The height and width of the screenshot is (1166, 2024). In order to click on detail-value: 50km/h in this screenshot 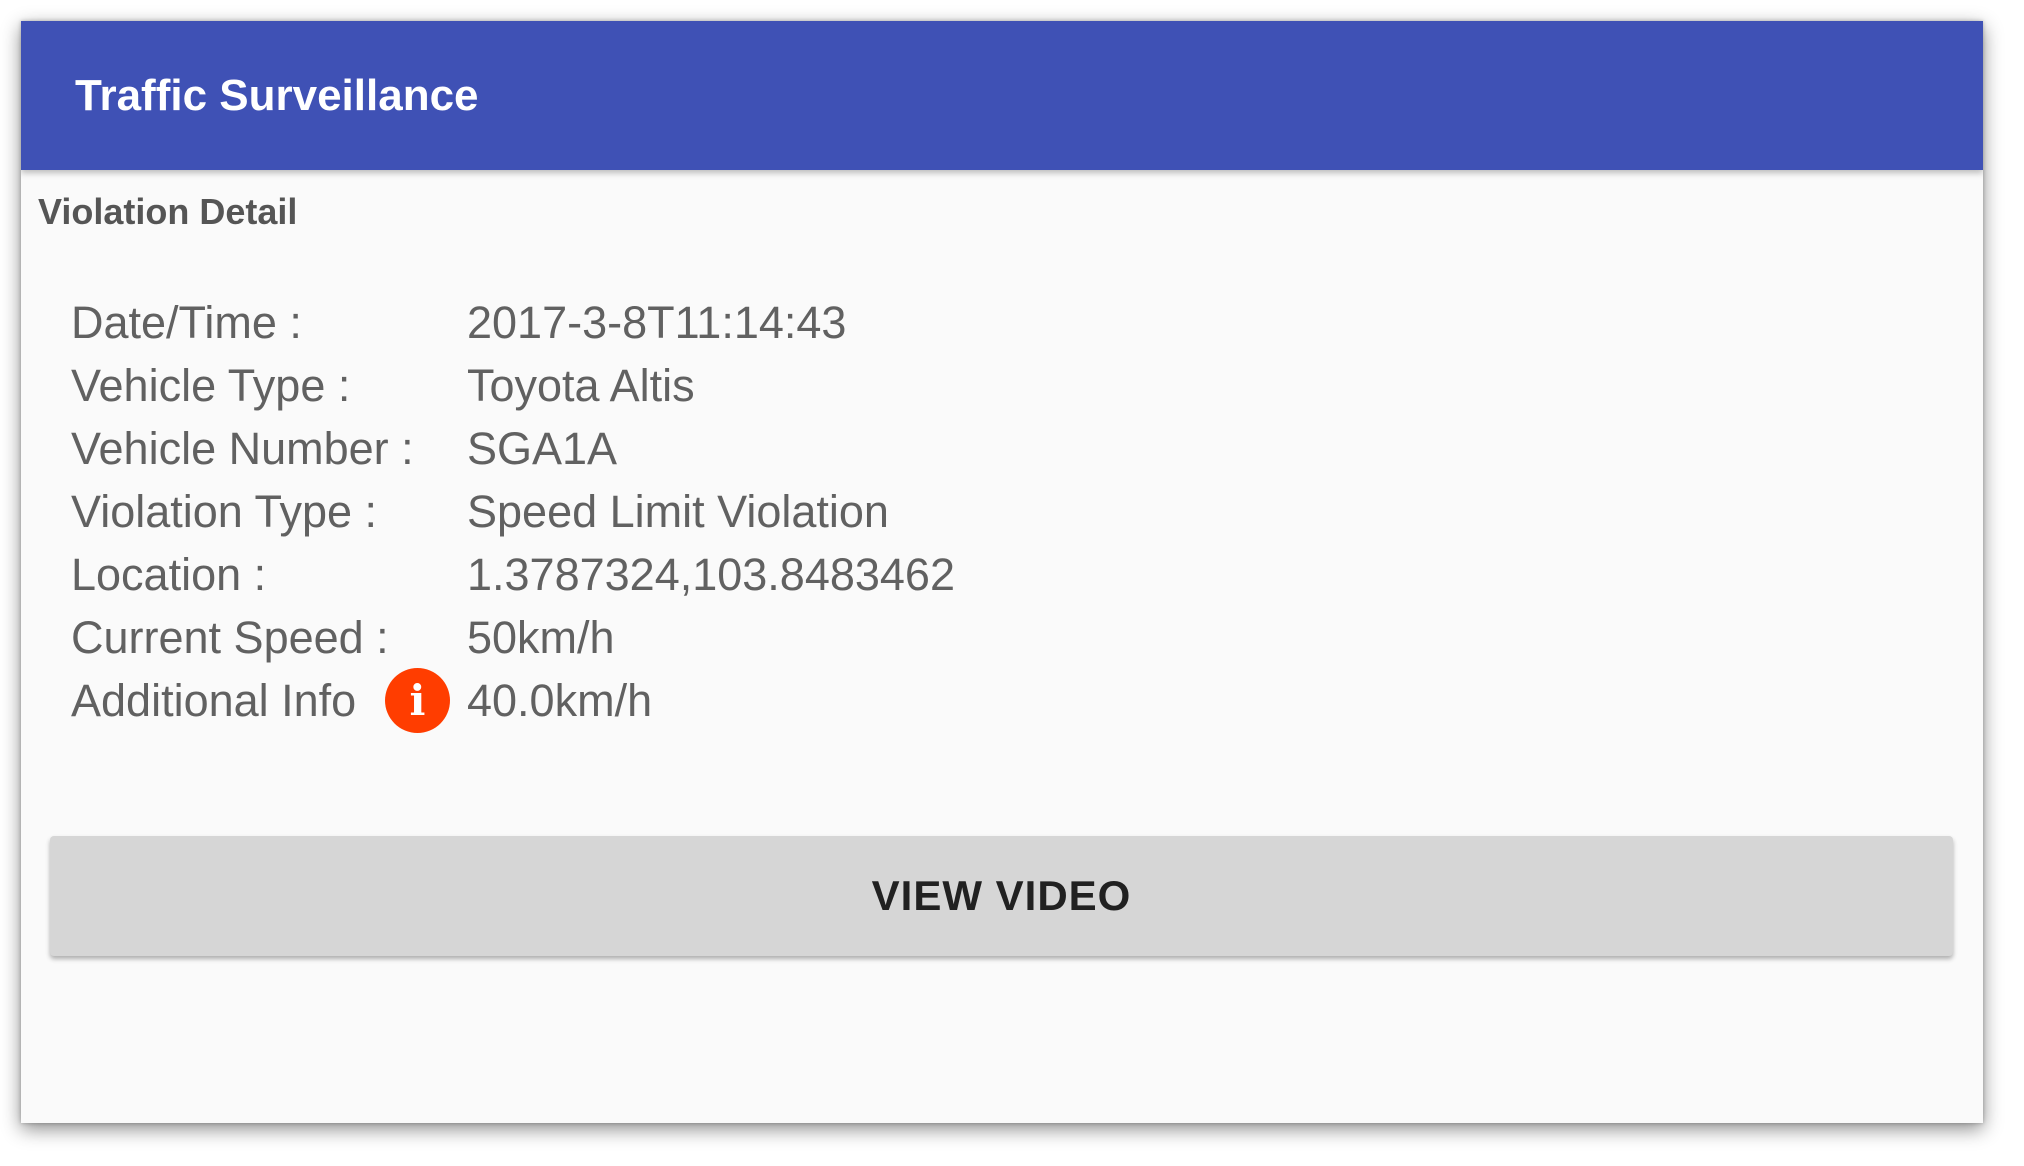, I will do `click(541, 637)`.